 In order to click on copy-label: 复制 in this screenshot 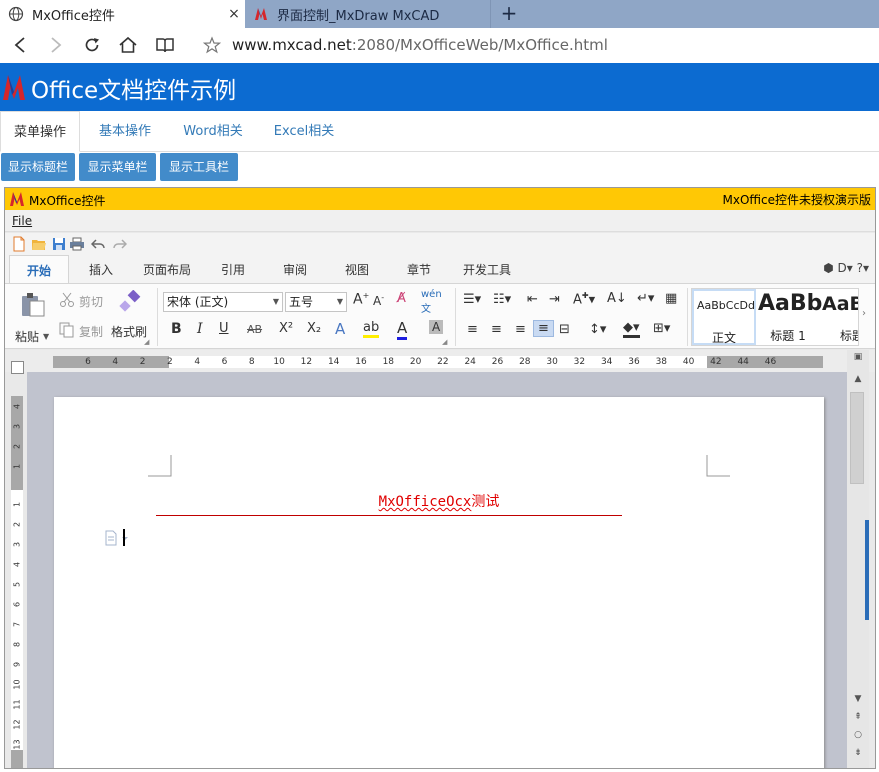, I will do `click(91, 331)`.